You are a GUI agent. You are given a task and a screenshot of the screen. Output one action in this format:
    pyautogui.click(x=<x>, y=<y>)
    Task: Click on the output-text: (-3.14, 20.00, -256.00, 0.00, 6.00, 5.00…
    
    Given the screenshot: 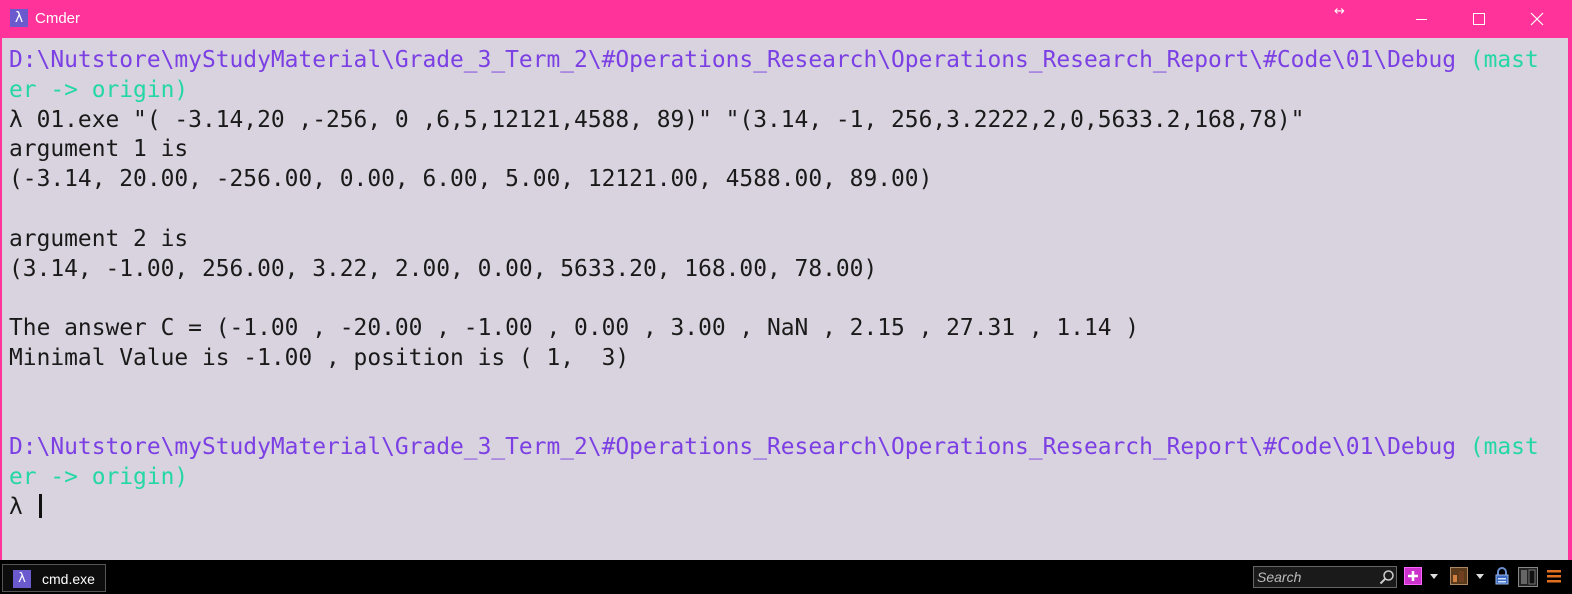 What is the action you would take?
    pyautogui.click(x=471, y=179)
    